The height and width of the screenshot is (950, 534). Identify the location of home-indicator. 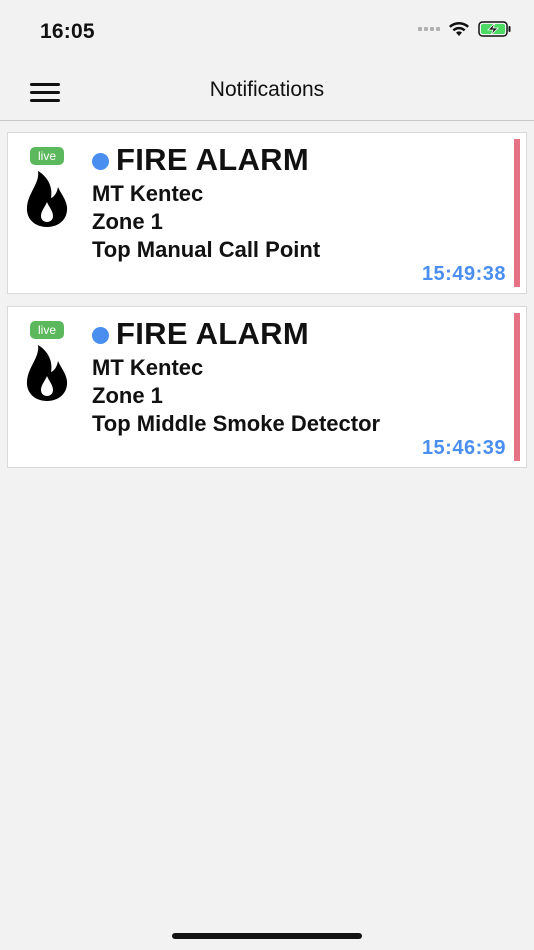
(267, 936).